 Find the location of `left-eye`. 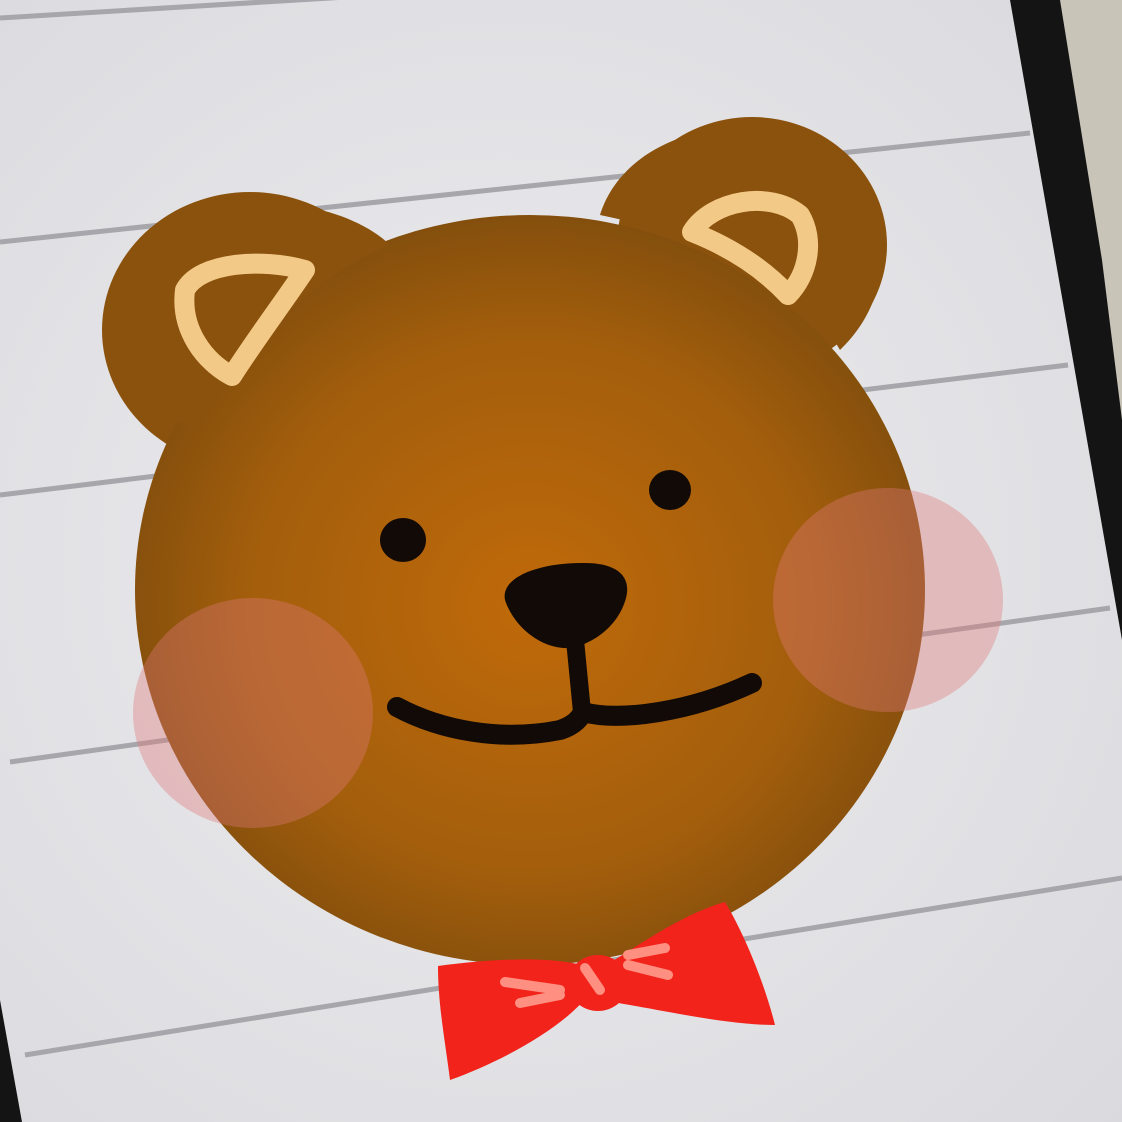

left-eye is located at coordinates (403, 540).